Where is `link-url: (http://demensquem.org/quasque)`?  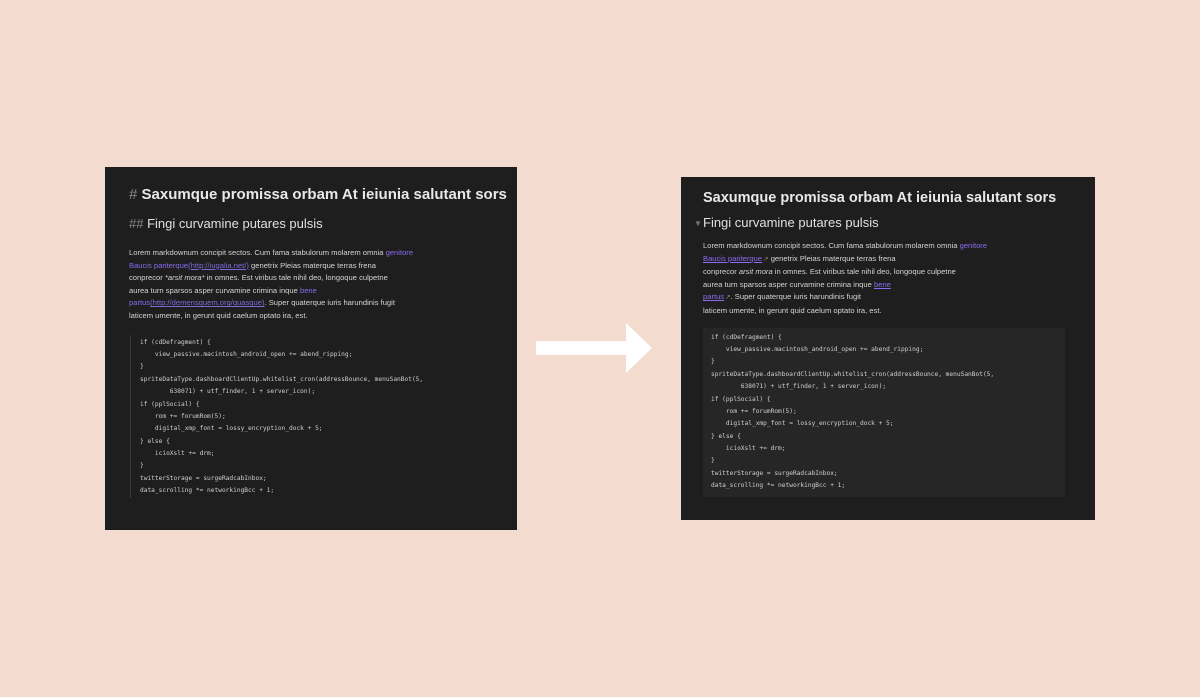 link-url: (http://demensquem.org/quasque) is located at coordinates (207, 302).